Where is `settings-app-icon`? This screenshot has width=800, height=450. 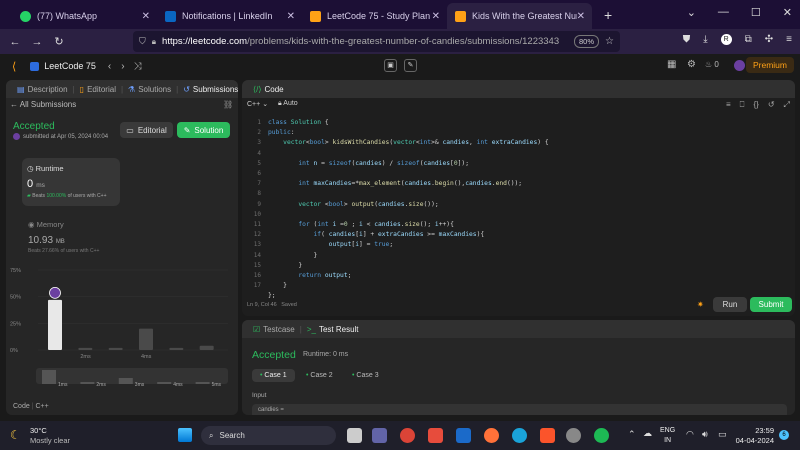
settings-app-icon is located at coordinates (573, 435).